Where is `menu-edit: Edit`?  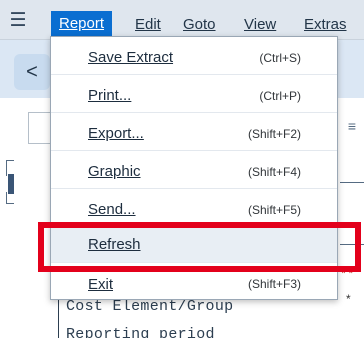
menu-edit: Edit is located at coordinates (148, 25).